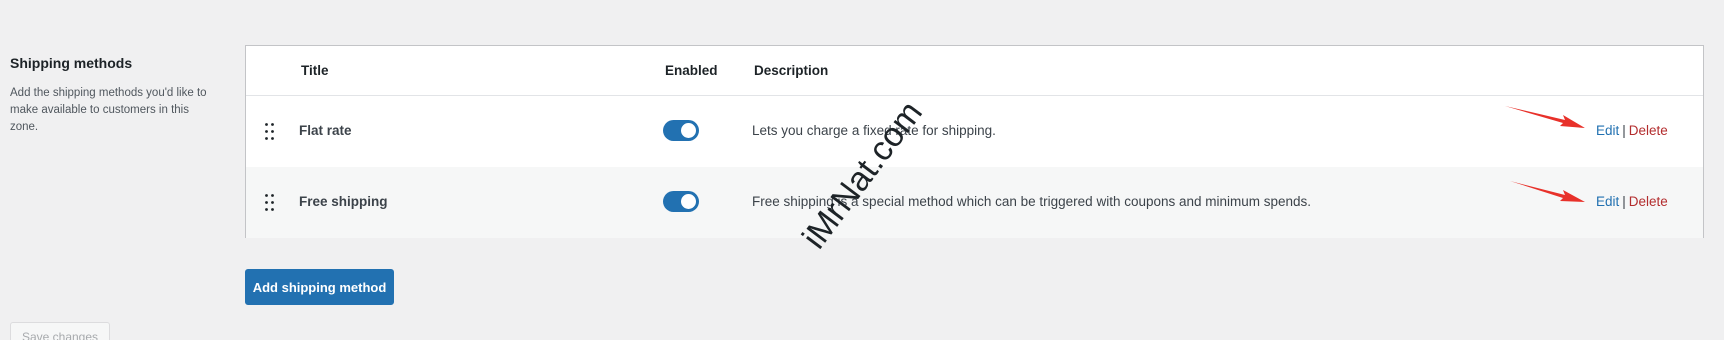 The height and width of the screenshot is (340, 1724). Describe the element at coordinates (791, 70) in the screenshot. I see `column-header-description: Description` at that location.